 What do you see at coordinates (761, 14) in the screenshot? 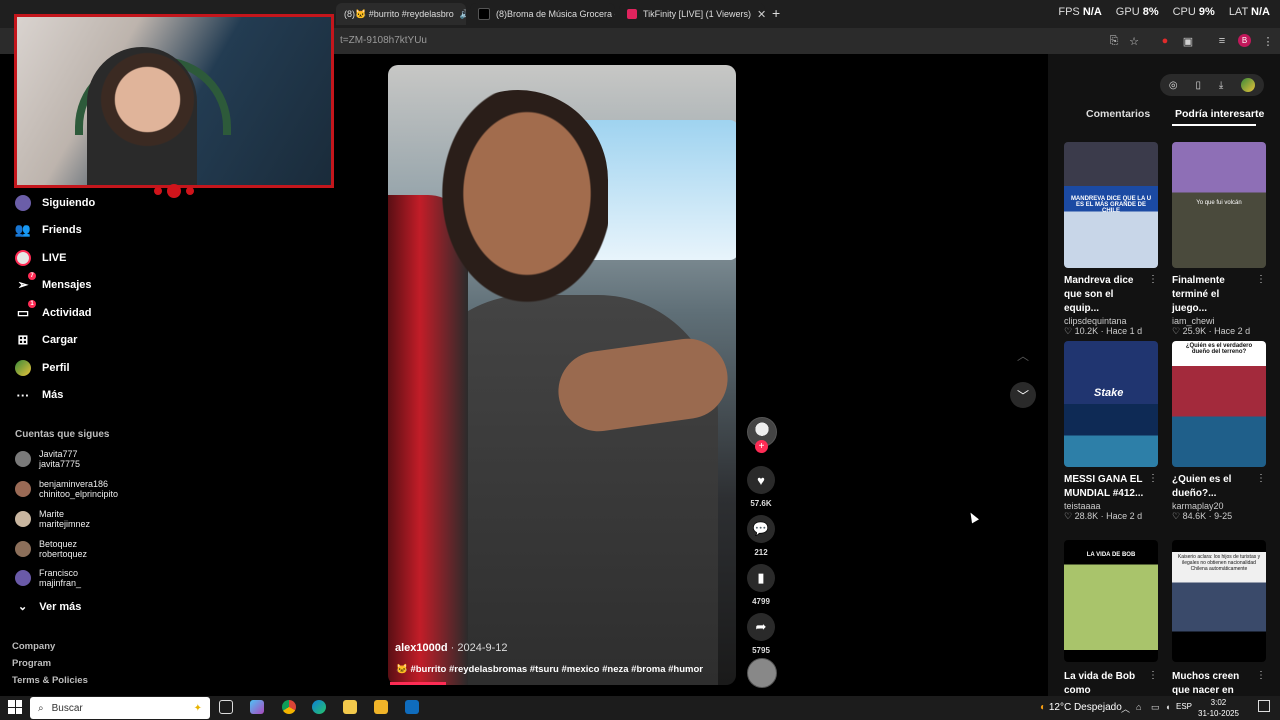
I see `close-icon: ✕` at bounding box center [761, 14].